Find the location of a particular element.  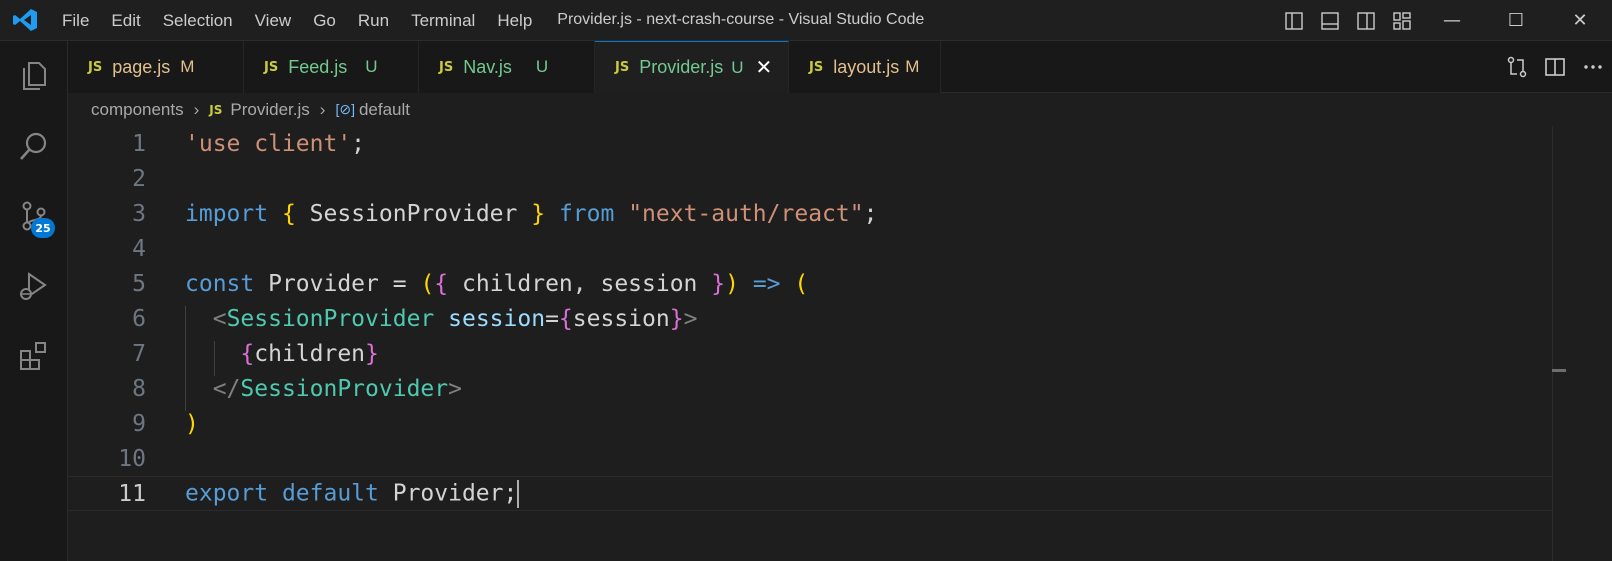

menu-help: Help is located at coordinates (514, 20).